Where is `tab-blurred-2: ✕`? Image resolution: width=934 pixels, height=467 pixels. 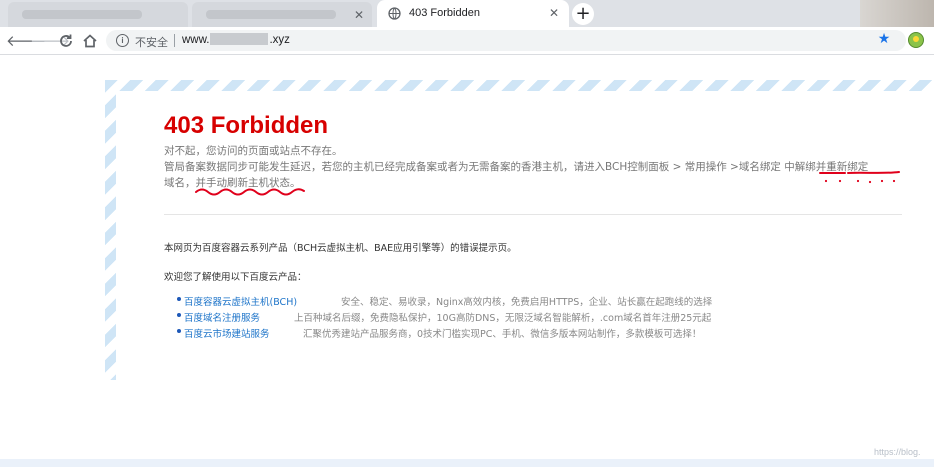 tab-blurred-2: ✕ is located at coordinates (282, 14).